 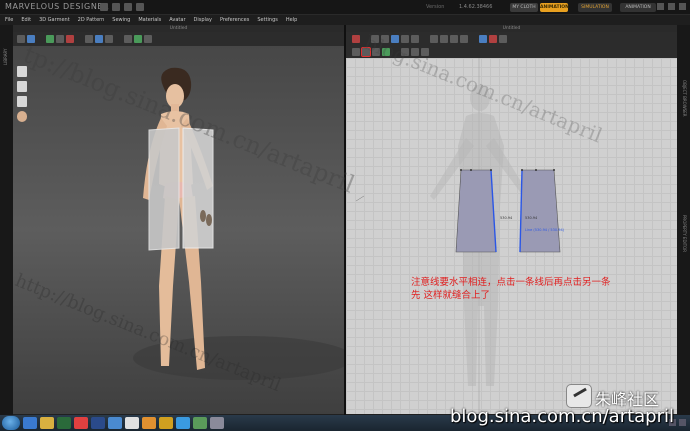 What do you see at coordinates (50, 39) in the screenshot?
I see `tack-tool-icon` at bounding box center [50, 39].